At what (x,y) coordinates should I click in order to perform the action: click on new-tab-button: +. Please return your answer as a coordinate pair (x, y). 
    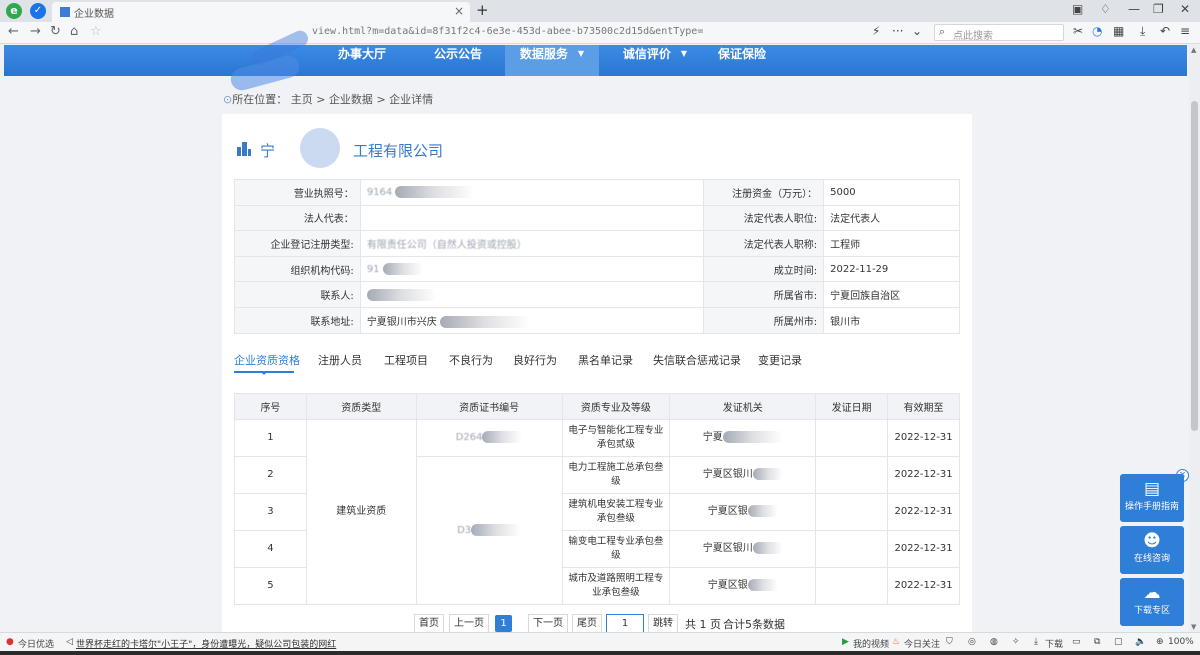
    Looking at the image, I should click on (482, 10).